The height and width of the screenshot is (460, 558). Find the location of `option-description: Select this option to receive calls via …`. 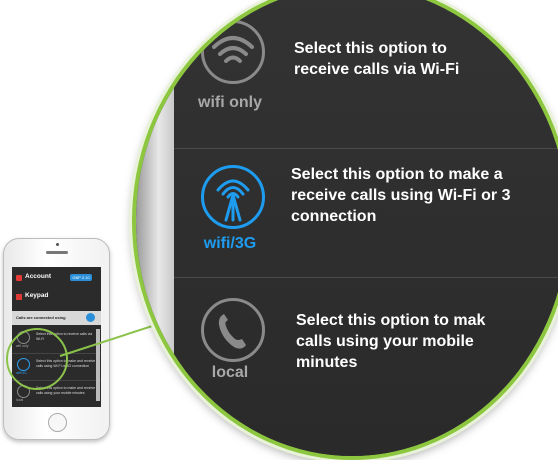

option-description: Select this option to receive calls via … is located at coordinates (377, 59).